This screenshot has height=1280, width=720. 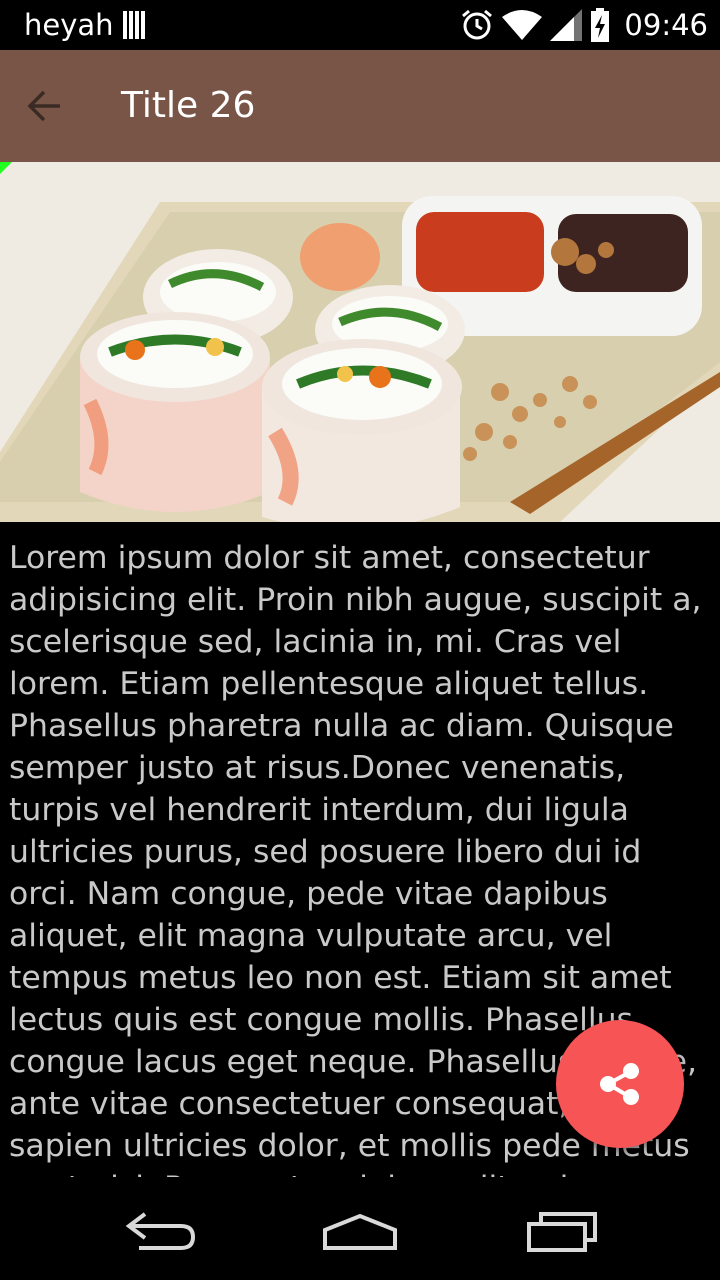 I want to click on nav-back-button, so click(x=160, y=1229).